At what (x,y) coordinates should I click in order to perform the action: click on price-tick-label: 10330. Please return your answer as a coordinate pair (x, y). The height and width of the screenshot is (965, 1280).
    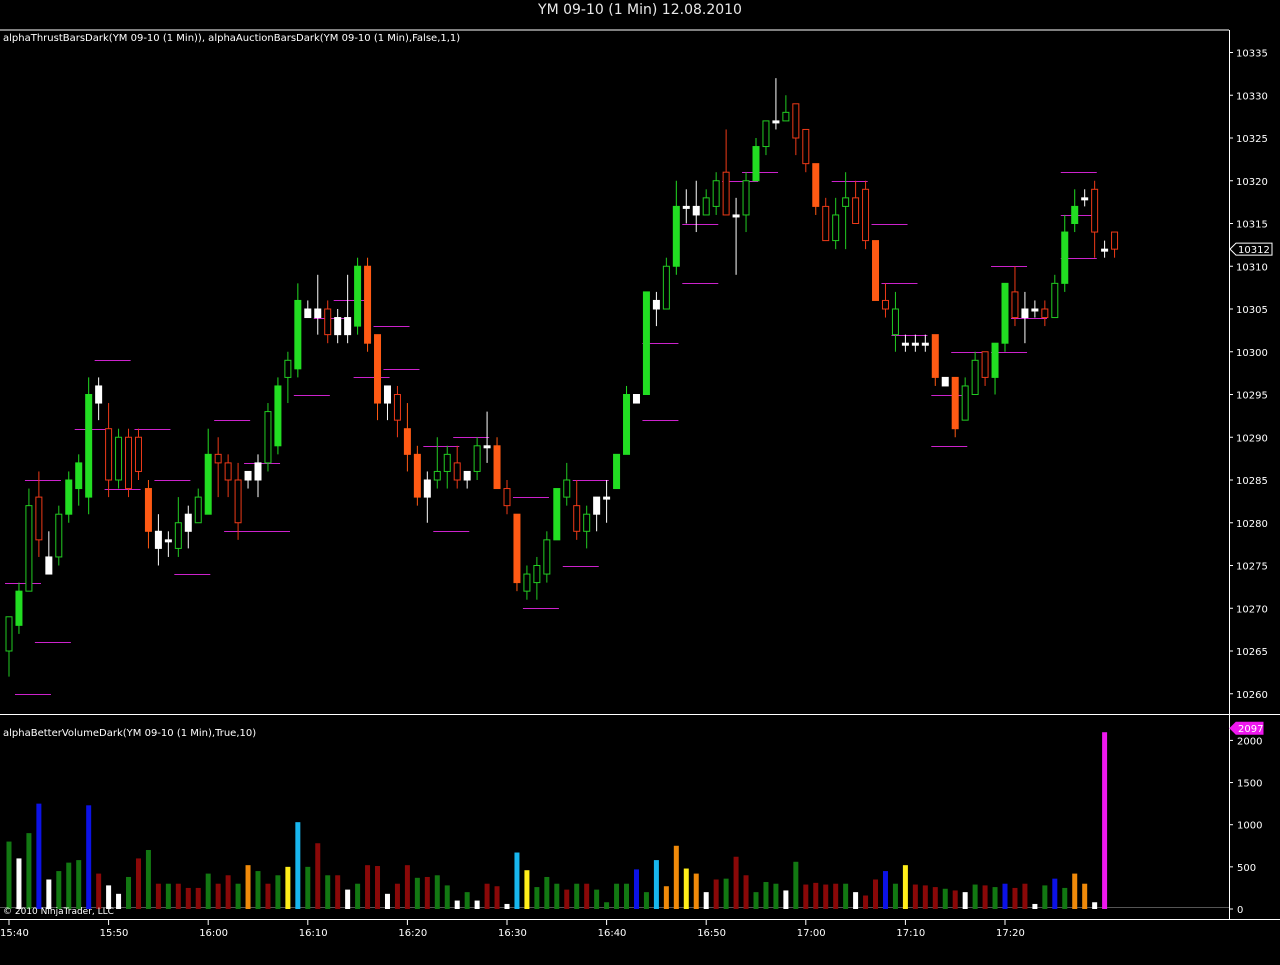
    Looking at the image, I should click on (1252, 96).